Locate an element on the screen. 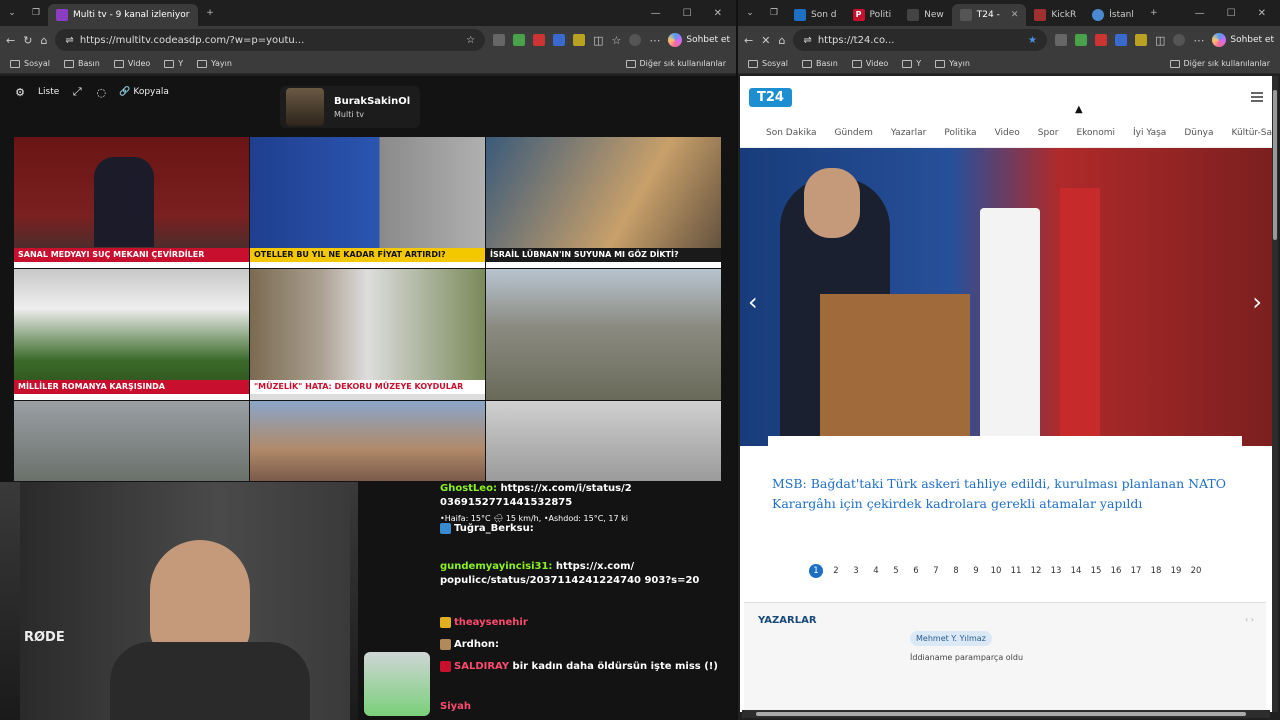 The width and height of the screenshot is (1280, 720). stop-icon: ✕ is located at coordinates (765, 40).